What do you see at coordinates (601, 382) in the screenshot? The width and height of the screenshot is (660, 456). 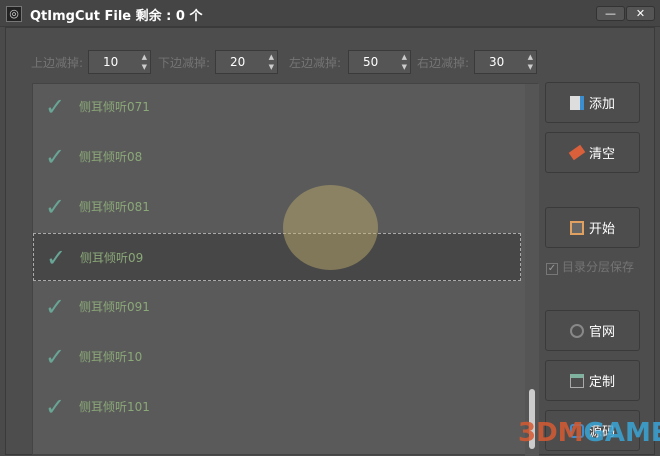 I see `custom-label: 定制` at bounding box center [601, 382].